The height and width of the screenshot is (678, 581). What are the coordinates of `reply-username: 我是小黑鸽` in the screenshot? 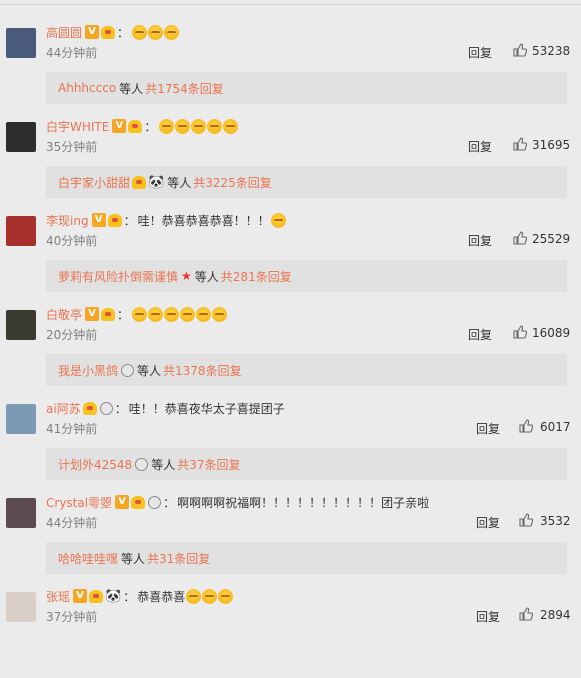 It's located at (88, 370).